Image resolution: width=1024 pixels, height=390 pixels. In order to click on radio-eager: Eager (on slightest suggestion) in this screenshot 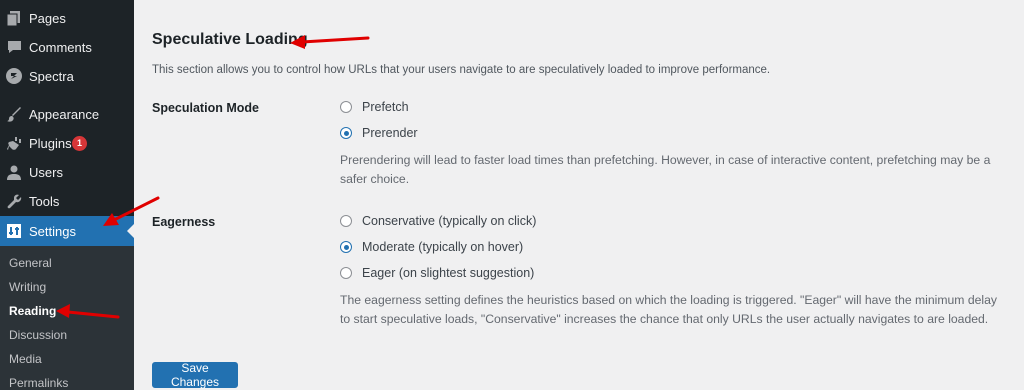, I will do `click(437, 273)`.